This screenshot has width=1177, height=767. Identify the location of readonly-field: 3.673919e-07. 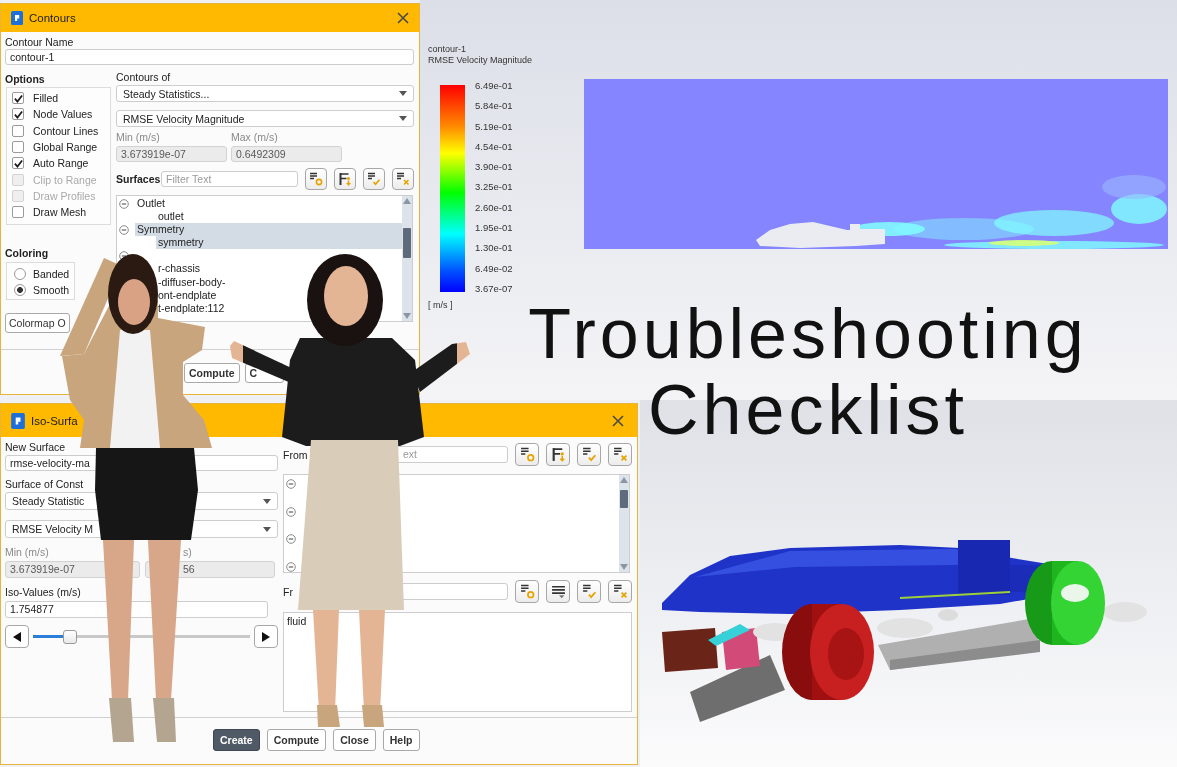
(171, 154).